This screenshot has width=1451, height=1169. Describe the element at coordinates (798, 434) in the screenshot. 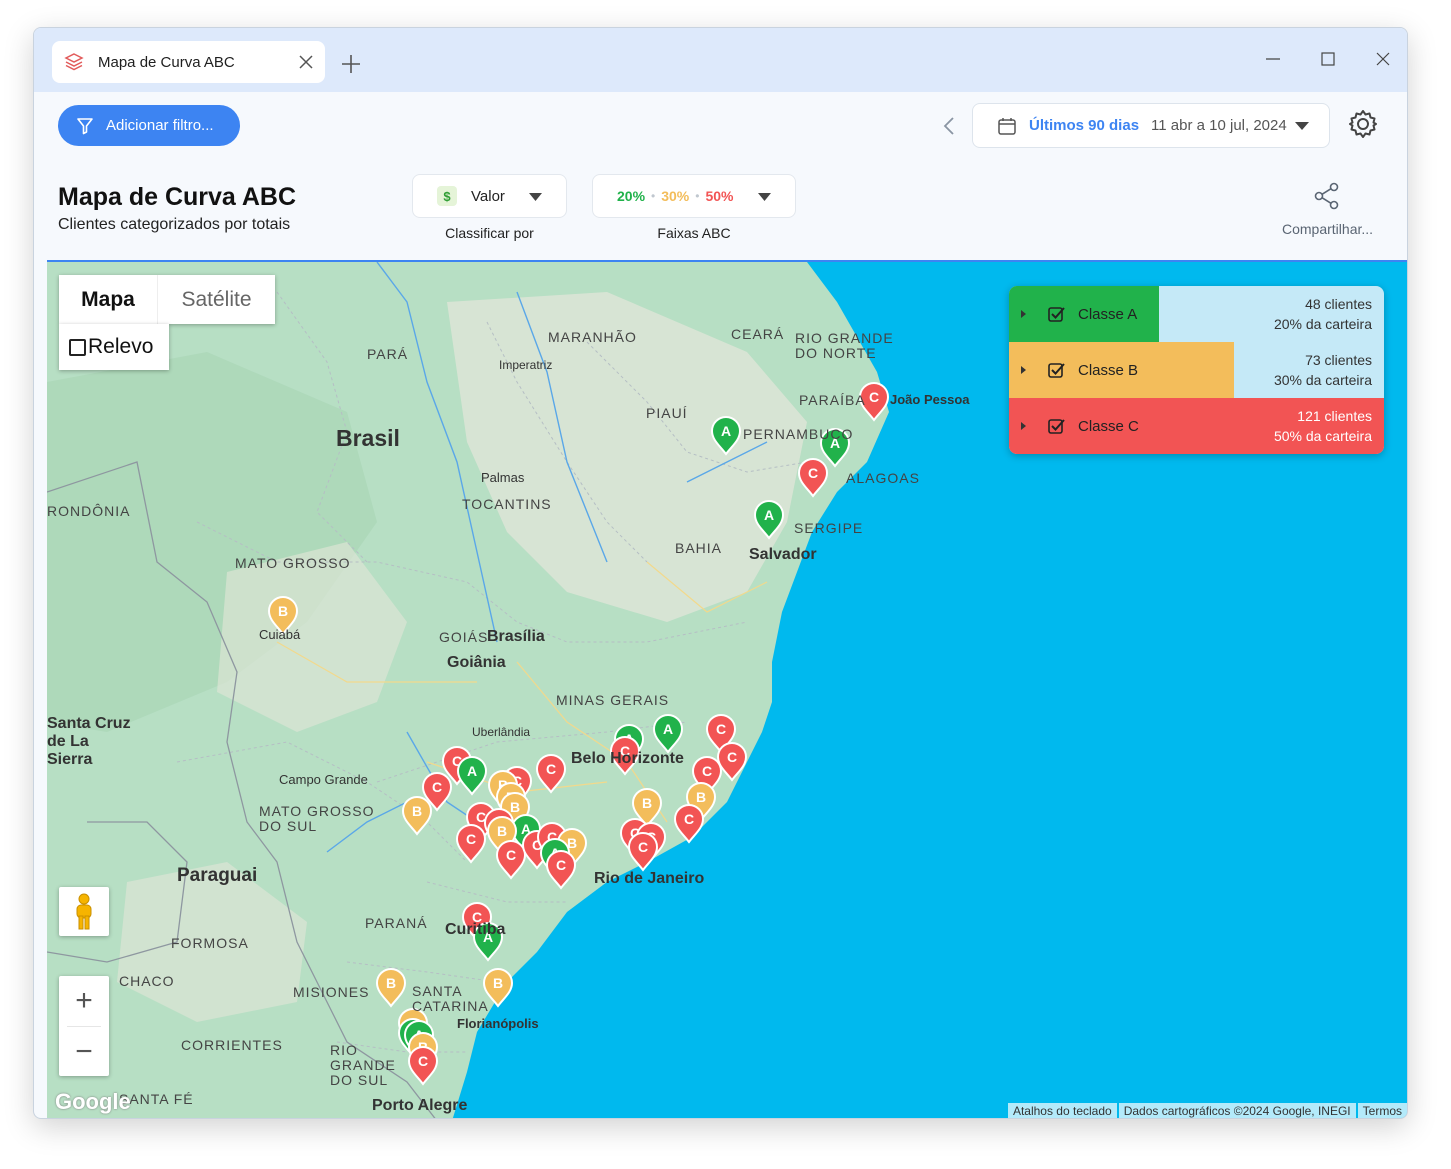

I see `map-label-pernambuco: PERNAMBUCO` at that location.